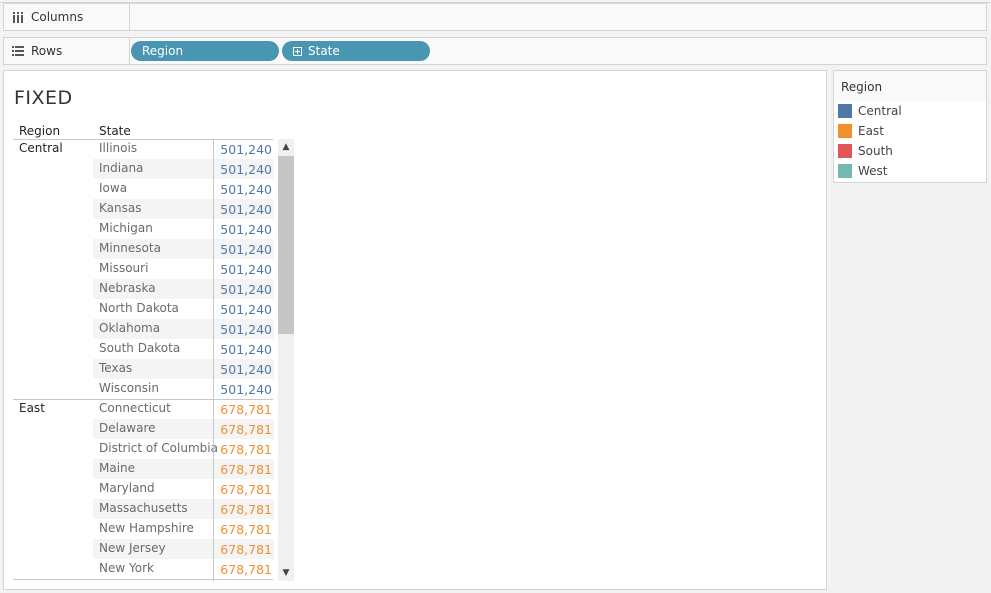  I want to click on columns-icon, so click(18, 17).